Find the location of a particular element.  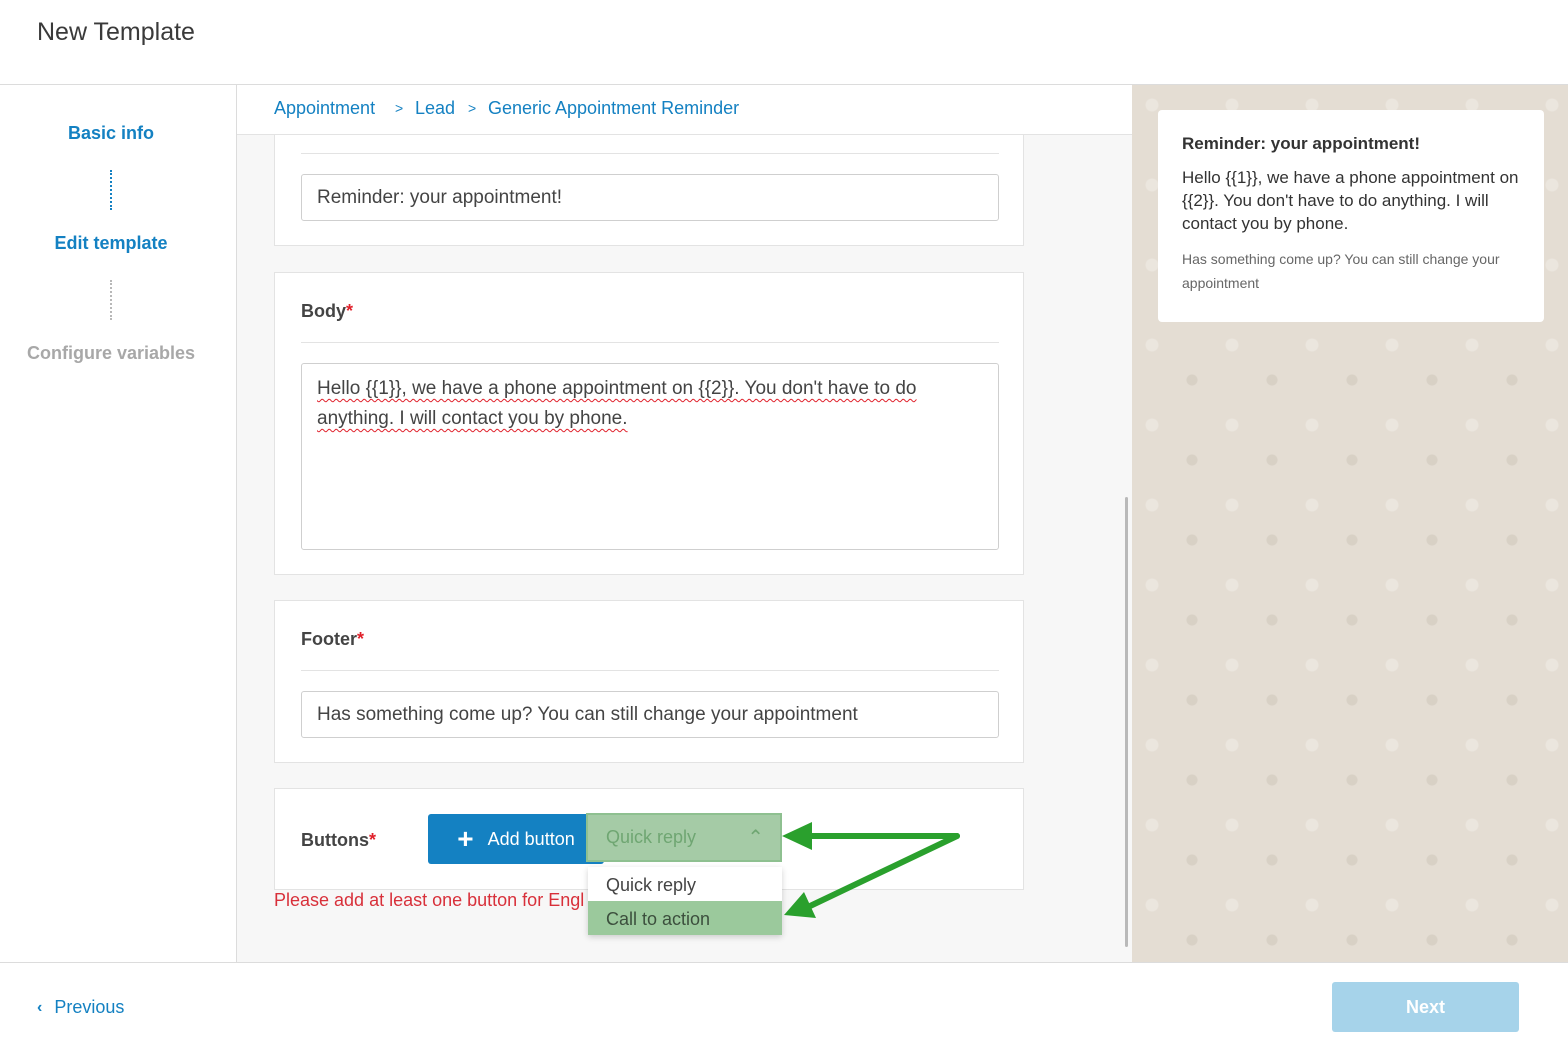

breadcrumb-item-appointment: Appointment is located at coordinates (324, 108).